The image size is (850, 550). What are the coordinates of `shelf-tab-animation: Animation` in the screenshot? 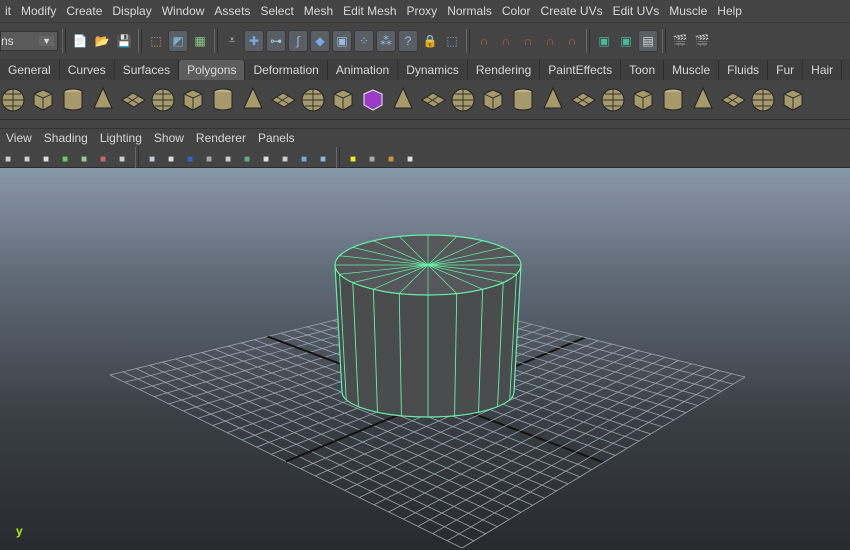 It's located at (363, 70).